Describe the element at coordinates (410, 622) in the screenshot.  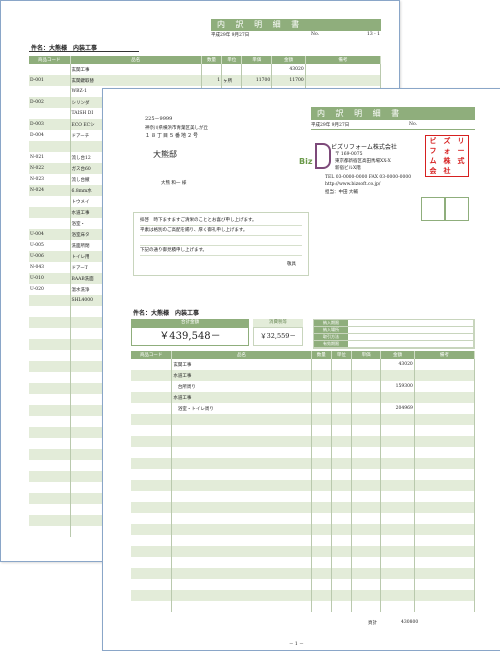
I see `page-total-amount: 430800` at that location.